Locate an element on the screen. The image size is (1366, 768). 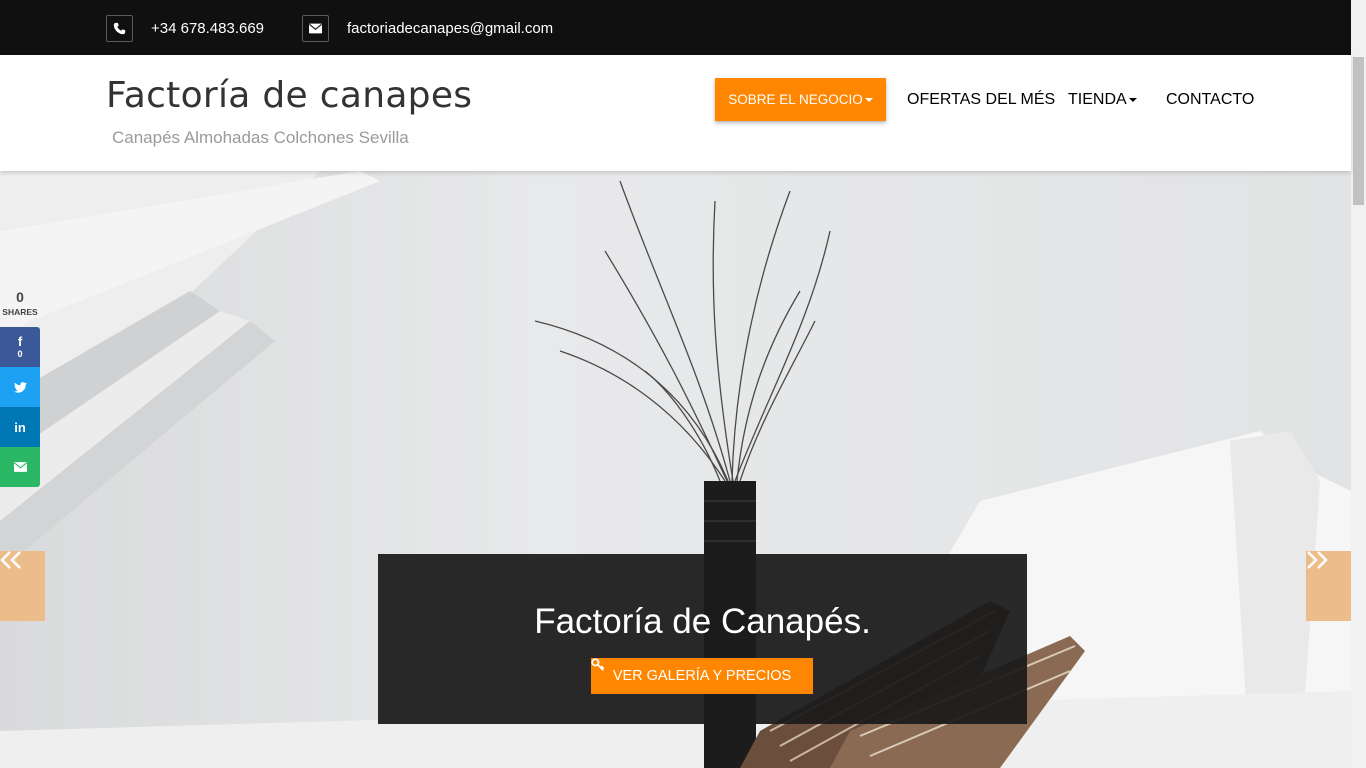
share-count: 0 is located at coordinates (20, 297).